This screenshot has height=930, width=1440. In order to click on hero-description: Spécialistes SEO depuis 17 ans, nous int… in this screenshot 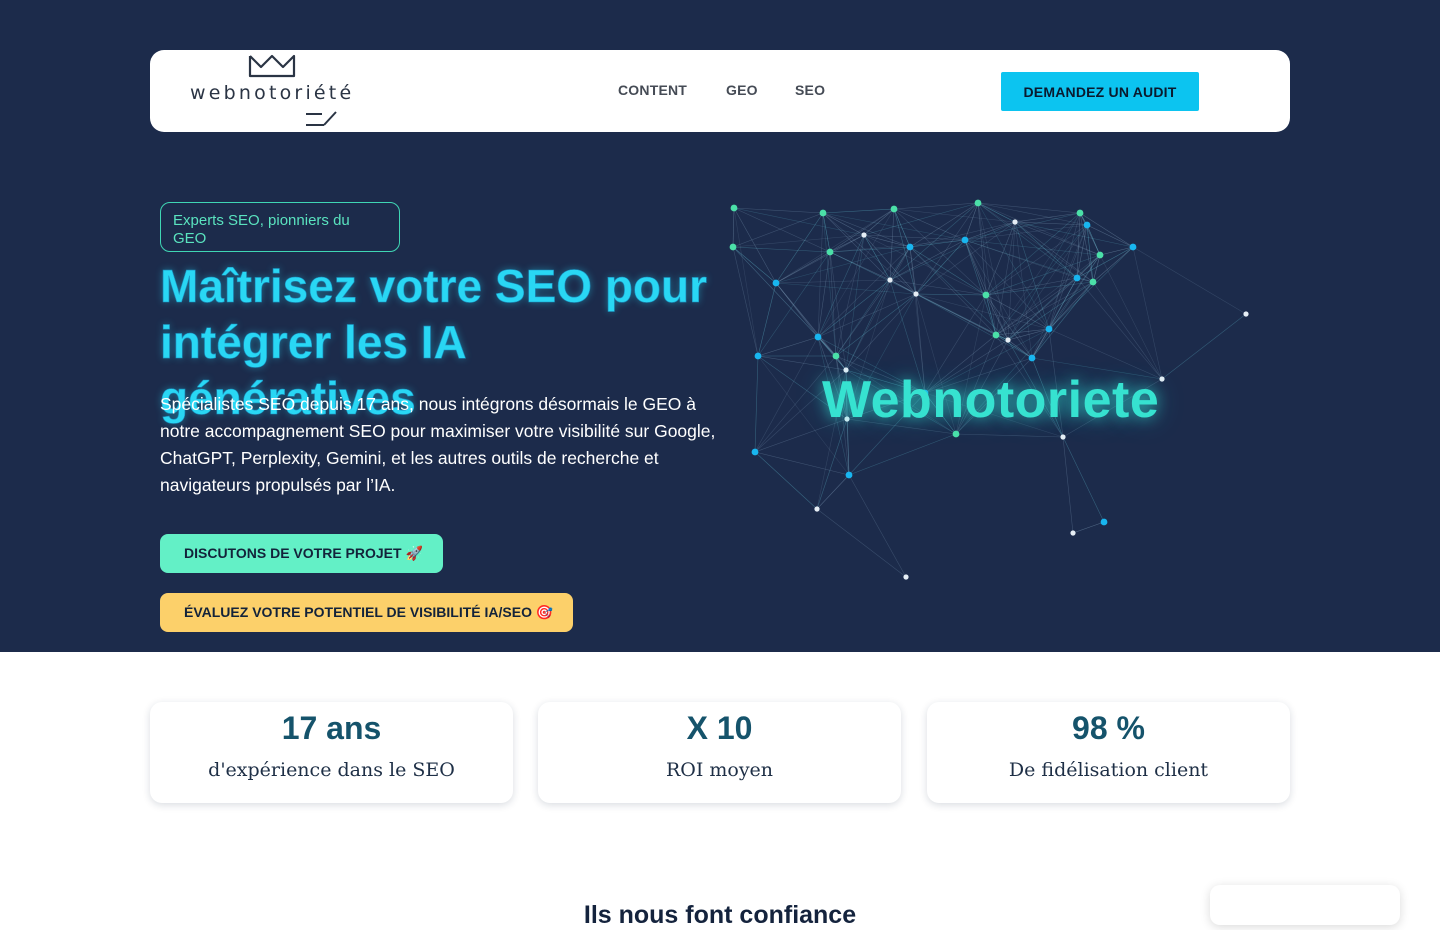, I will do `click(438, 444)`.